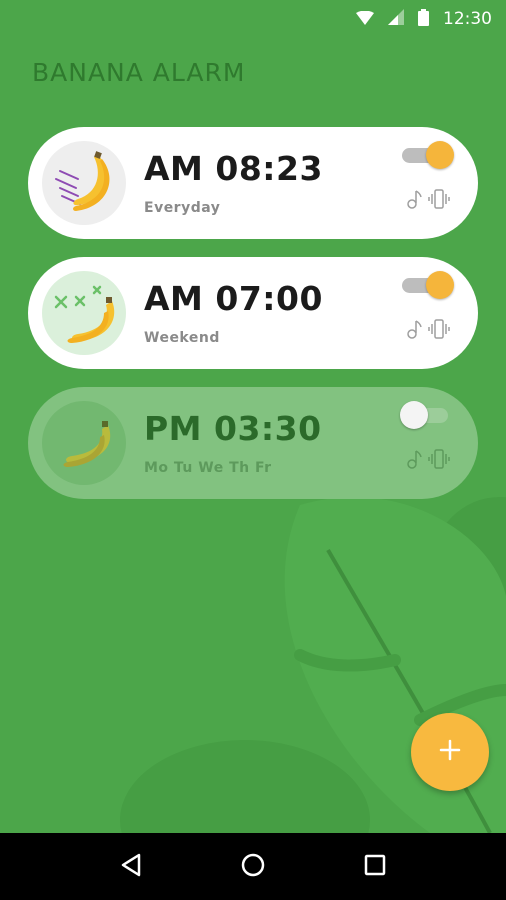 The height and width of the screenshot is (900, 506). Describe the element at coordinates (139, 72) in the screenshot. I see `app-title: BANANA ALARM` at that location.